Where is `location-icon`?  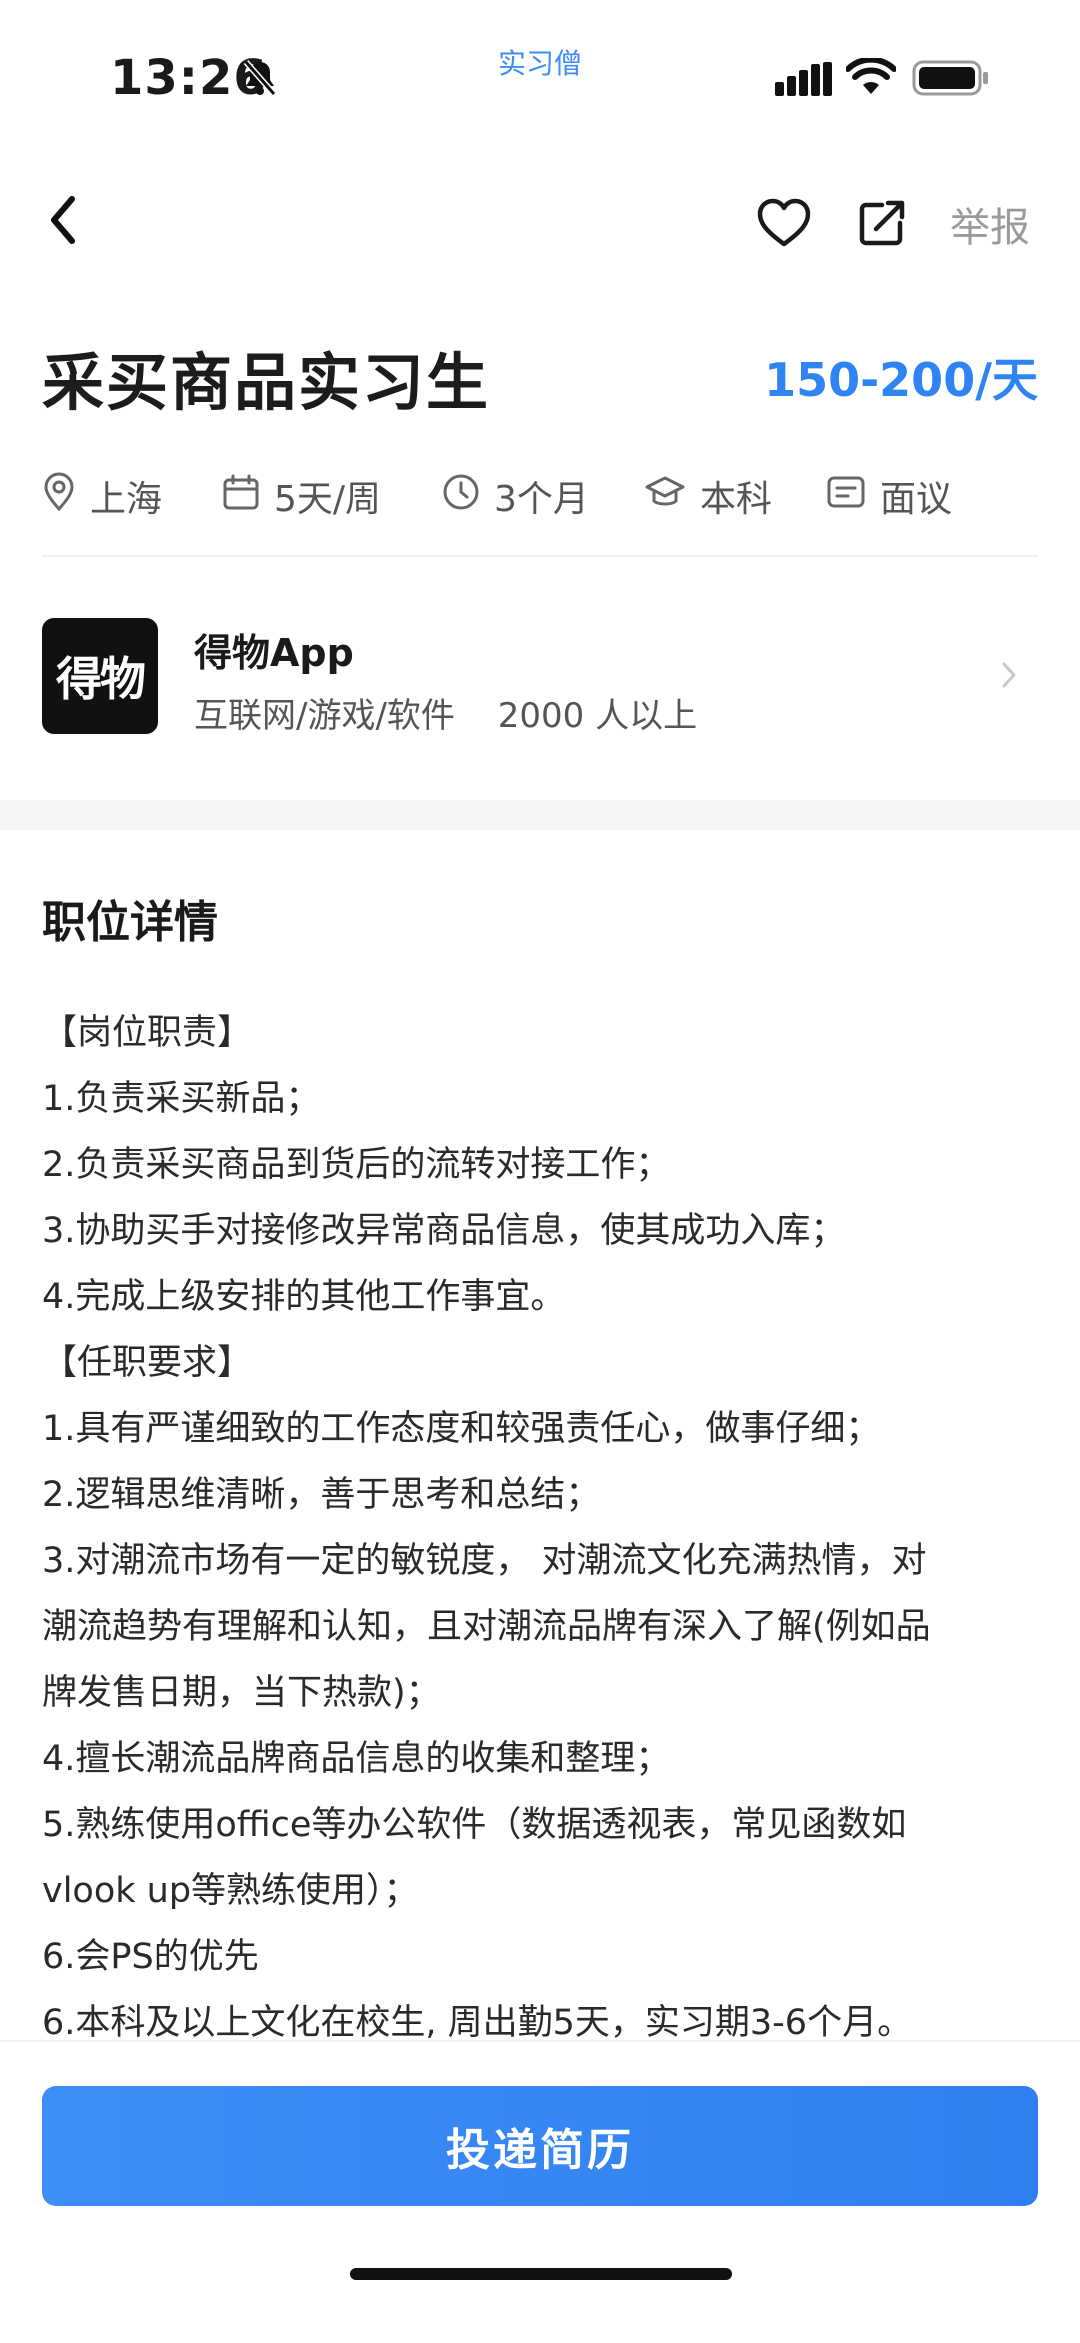 location-icon is located at coordinates (59, 496).